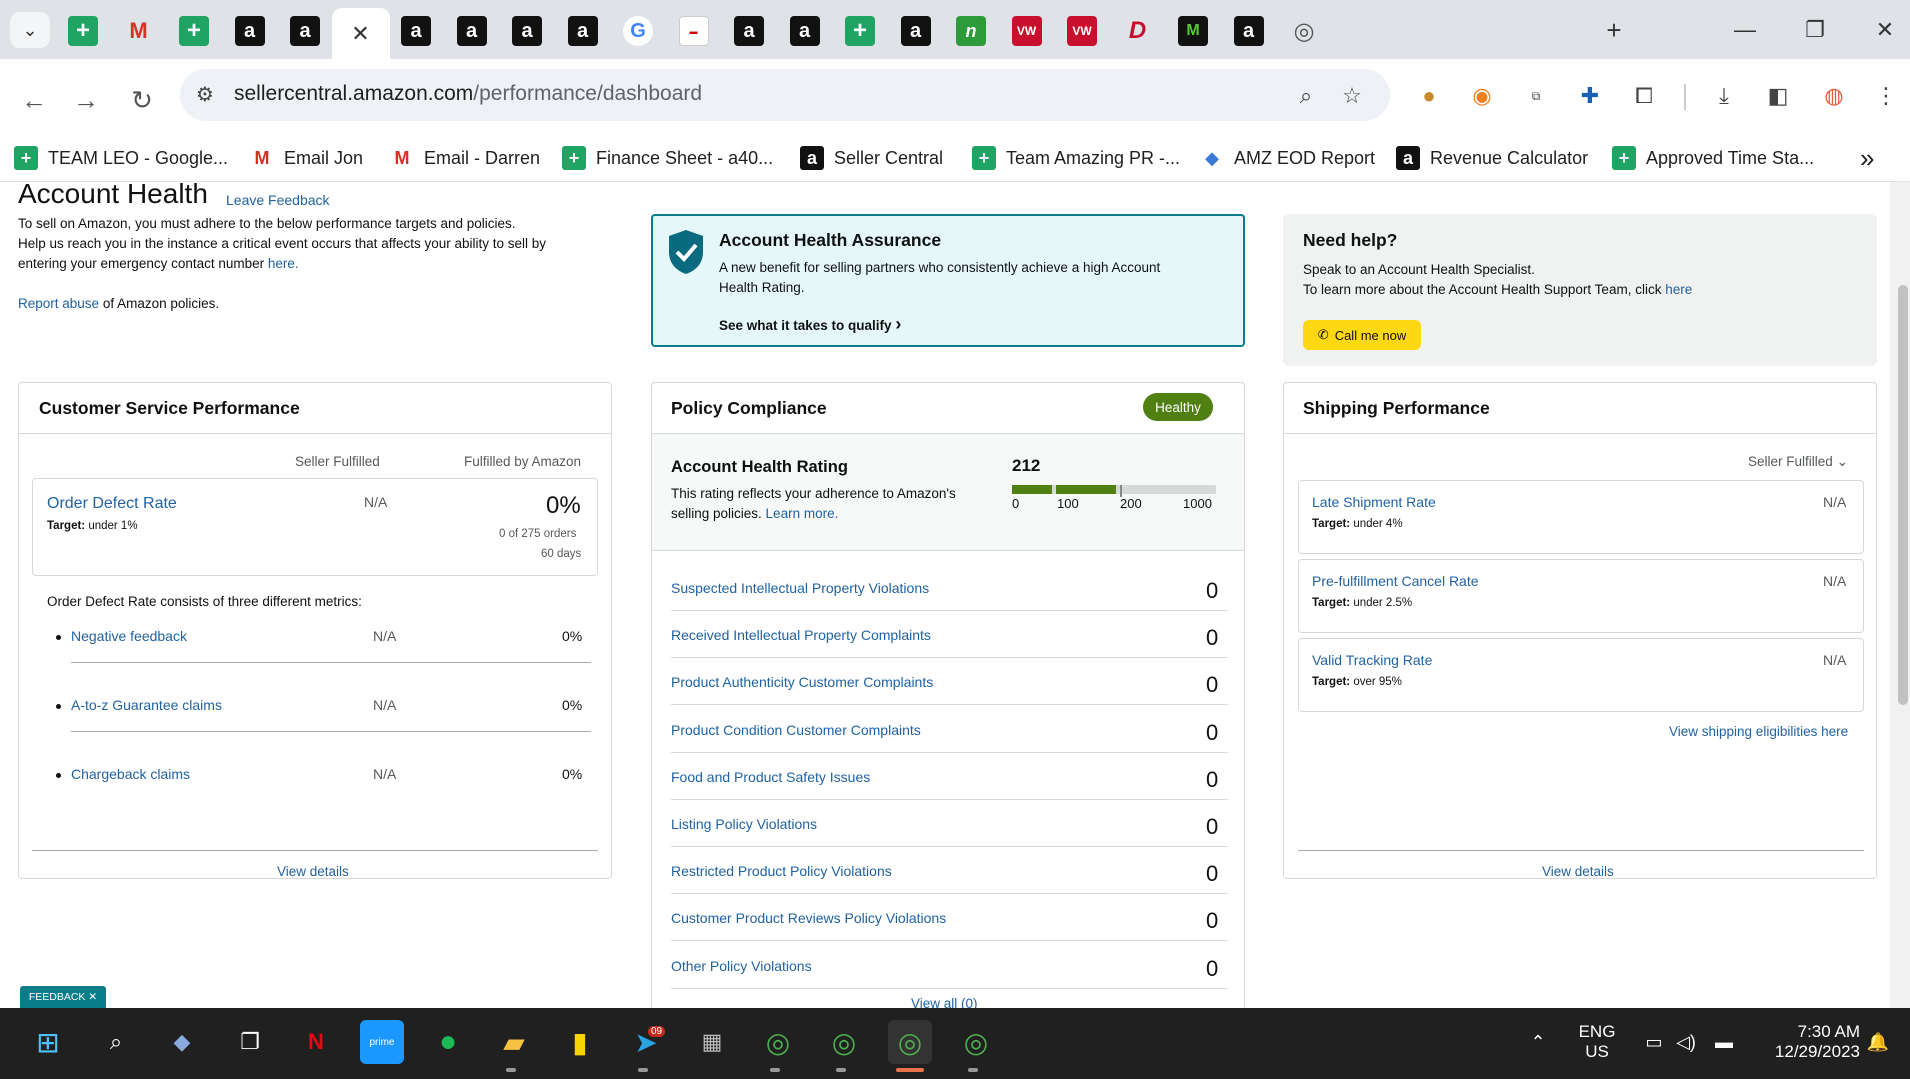 Image resolution: width=1910 pixels, height=1079 pixels. What do you see at coordinates (1492, 158) in the screenshot?
I see `bookmark-item: a Revenue Calculator` at bounding box center [1492, 158].